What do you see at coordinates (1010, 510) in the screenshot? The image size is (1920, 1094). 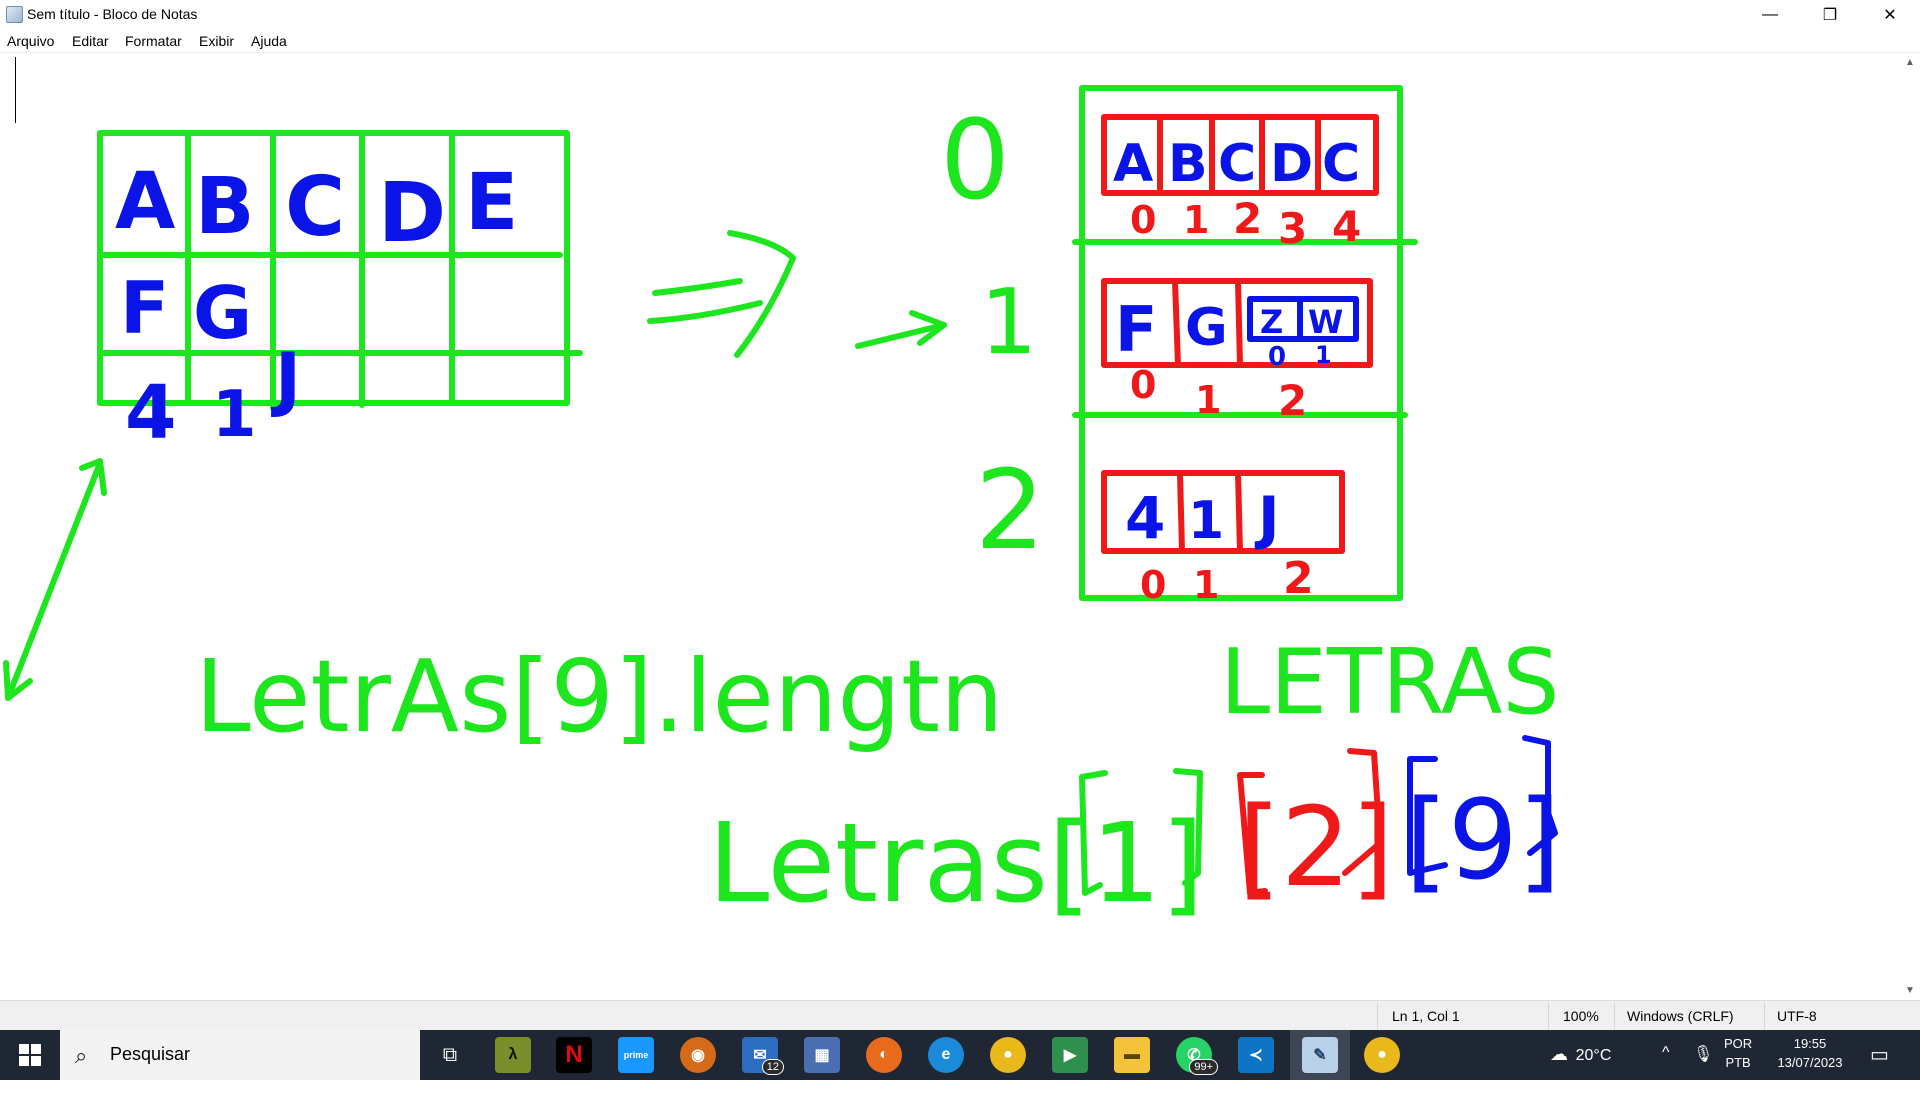 I see `row-index-2: 2` at bounding box center [1010, 510].